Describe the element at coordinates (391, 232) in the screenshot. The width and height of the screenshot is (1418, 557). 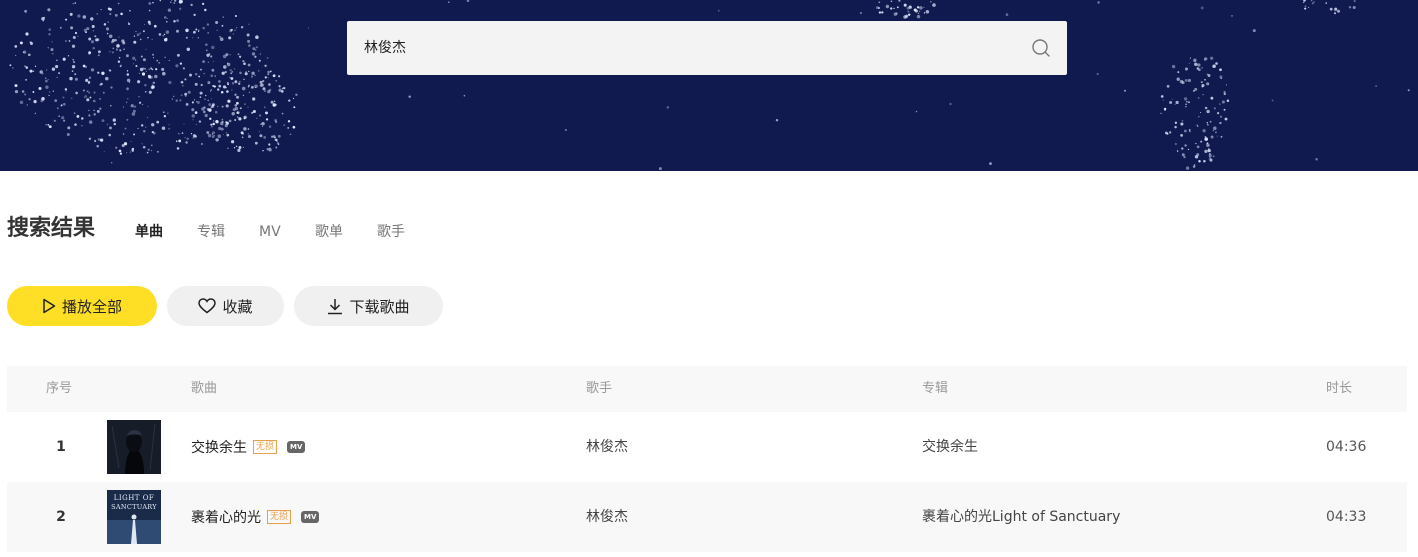
I see `tab-artists: 歌手` at that location.